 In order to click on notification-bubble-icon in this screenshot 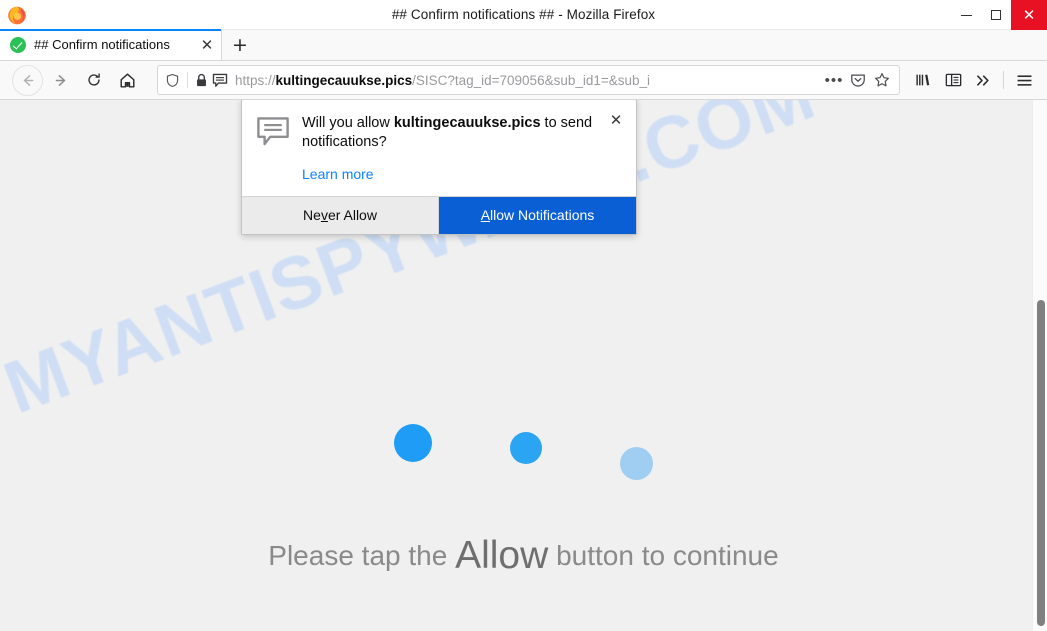, I will do `click(220, 80)`.